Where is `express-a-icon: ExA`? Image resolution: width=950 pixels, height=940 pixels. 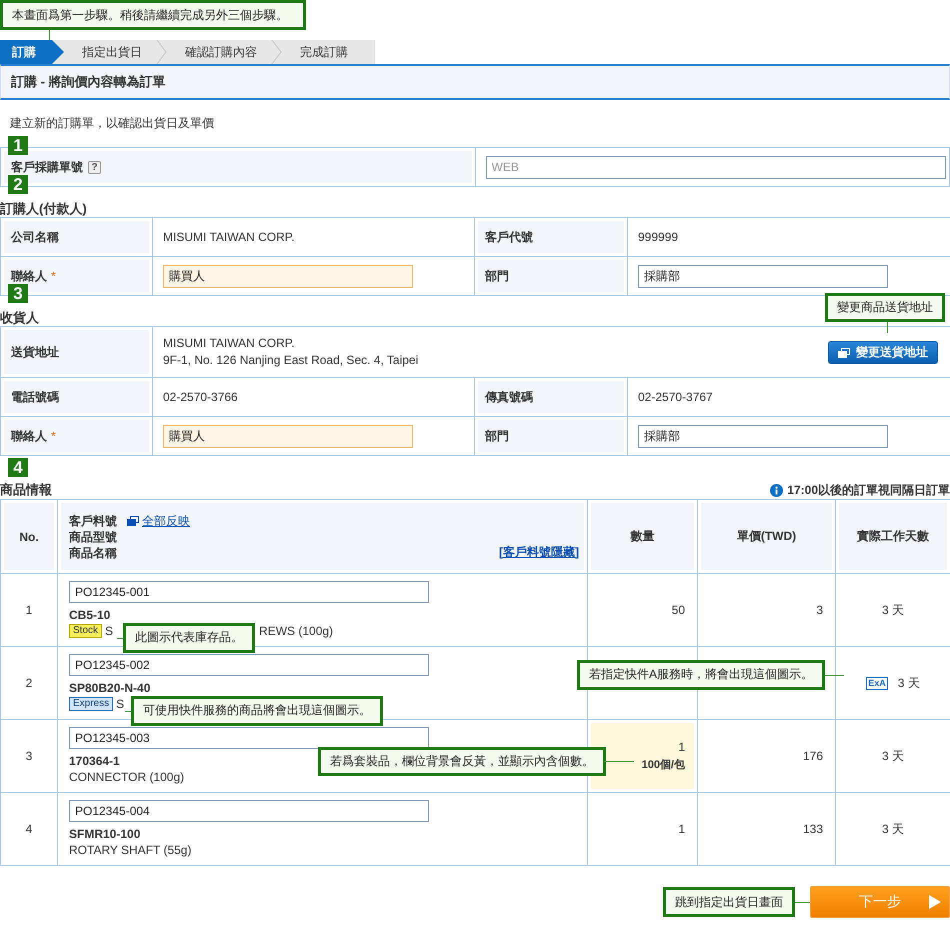 express-a-icon: ExA is located at coordinates (877, 683).